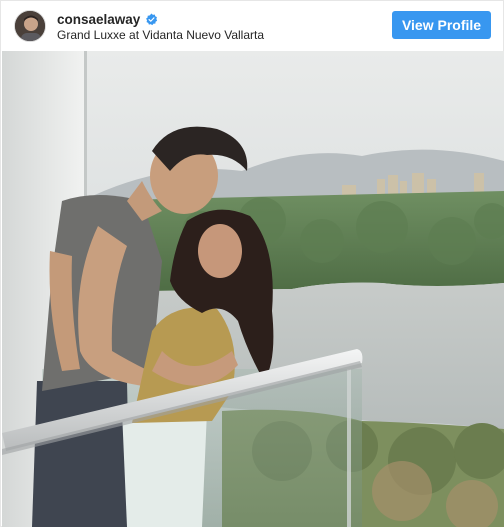 The width and height of the screenshot is (504, 527). I want to click on view-profile-button: View Profile, so click(441, 25).